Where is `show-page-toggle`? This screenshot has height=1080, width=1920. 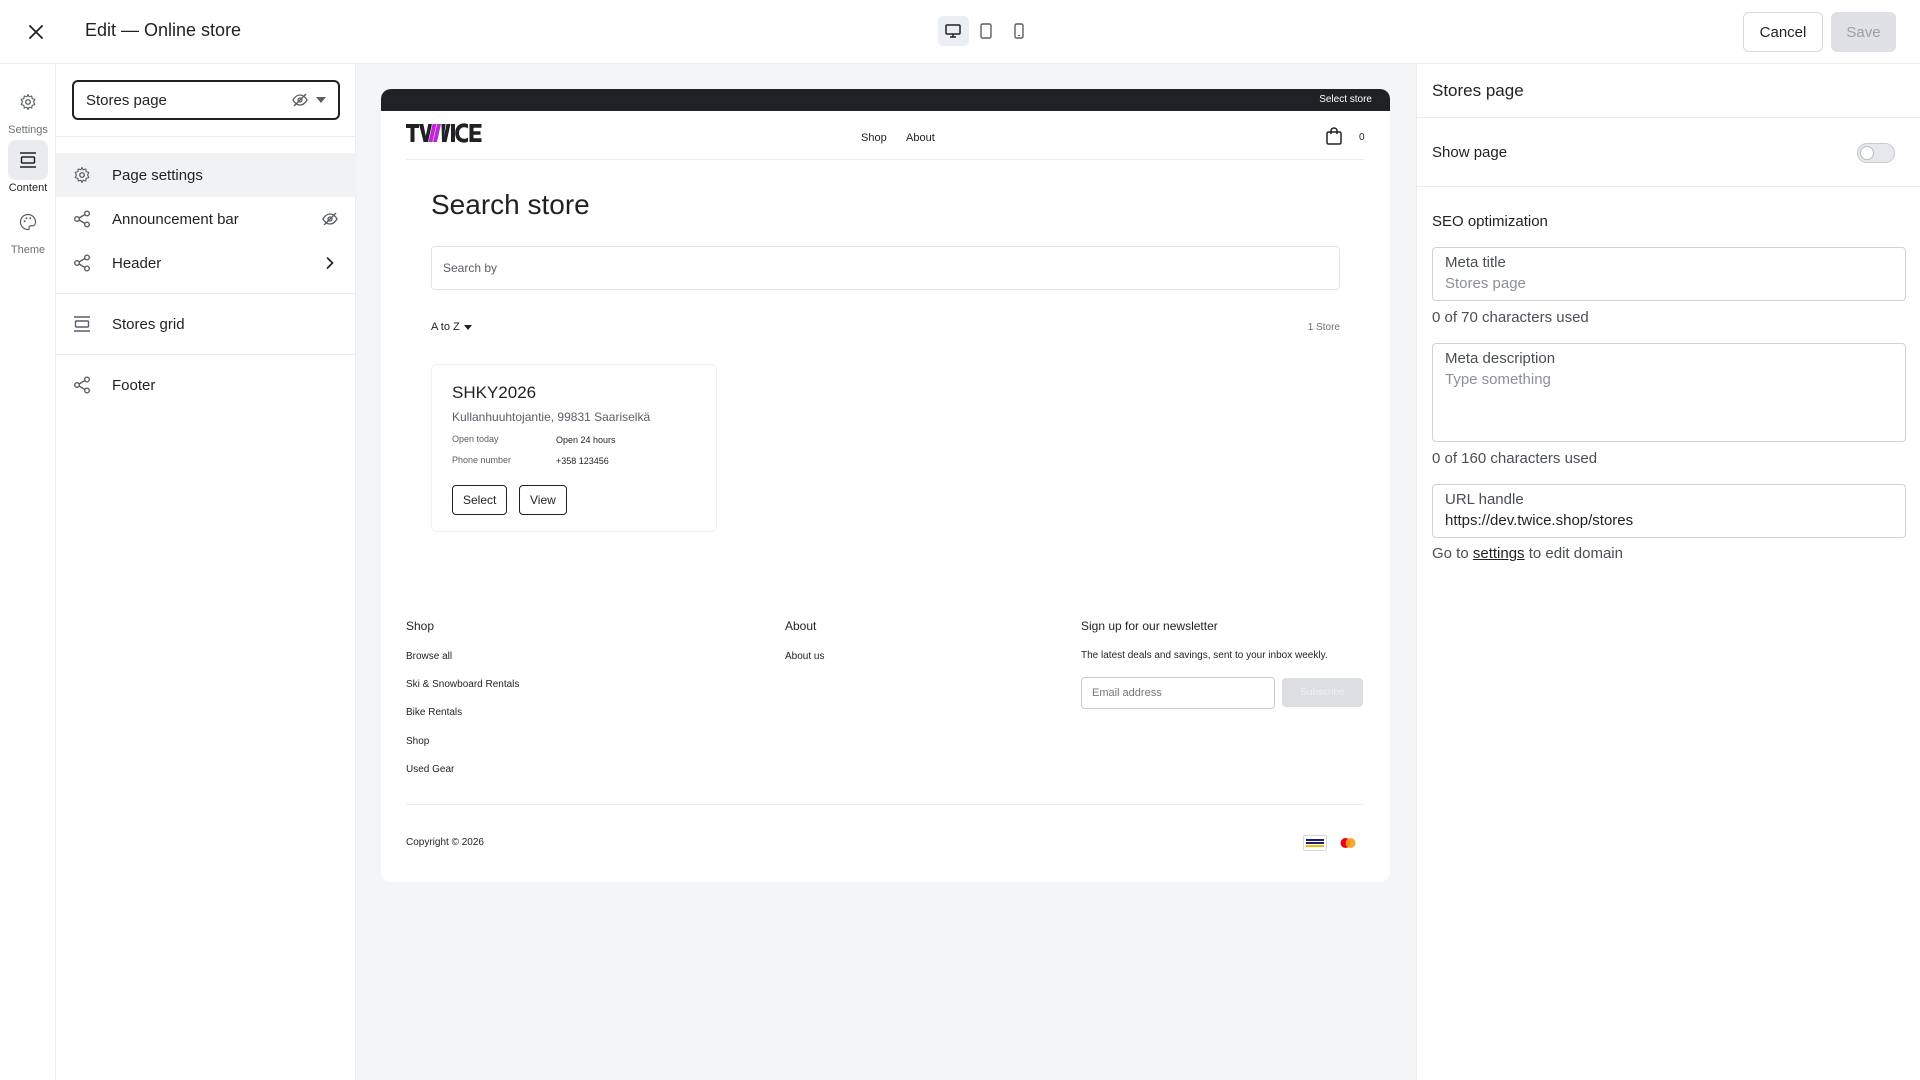
show-page-toggle is located at coordinates (1876, 153).